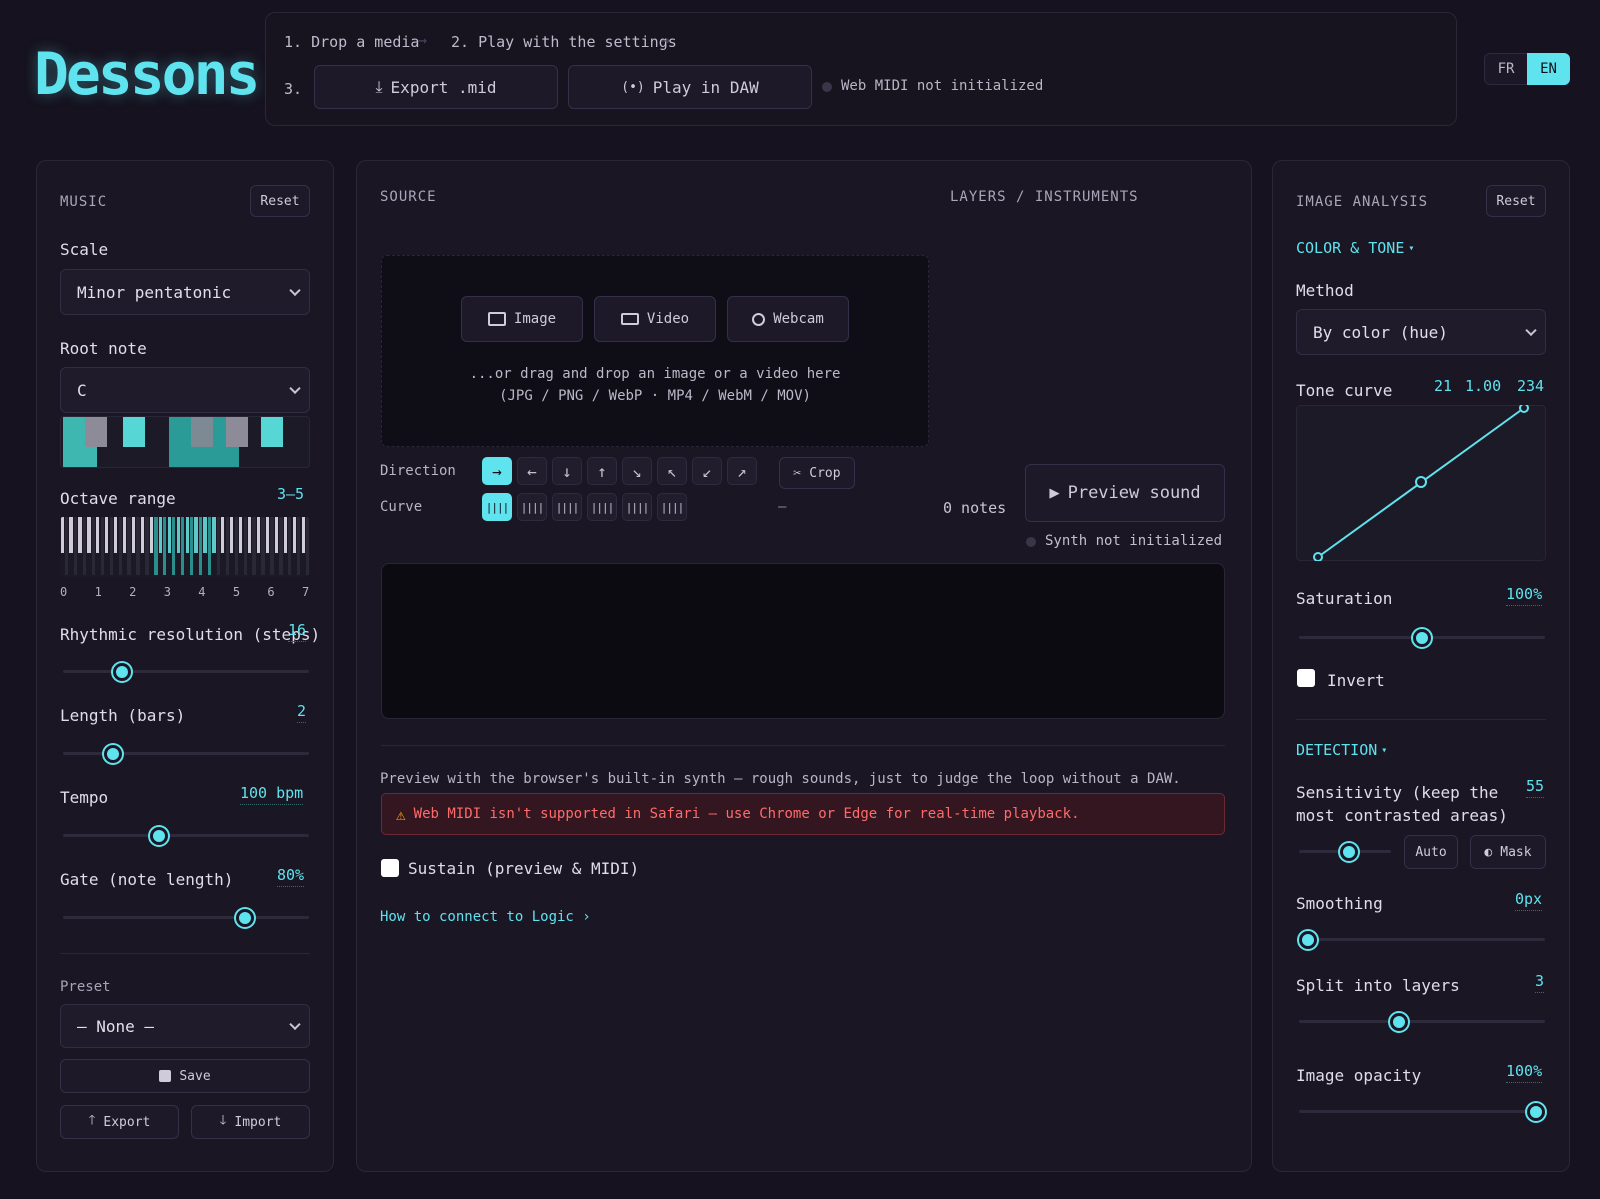 This screenshot has height=1199, width=1600. Describe the element at coordinates (602, 471) in the screenshot. I see `direction-up-icon: ↑` at that location.